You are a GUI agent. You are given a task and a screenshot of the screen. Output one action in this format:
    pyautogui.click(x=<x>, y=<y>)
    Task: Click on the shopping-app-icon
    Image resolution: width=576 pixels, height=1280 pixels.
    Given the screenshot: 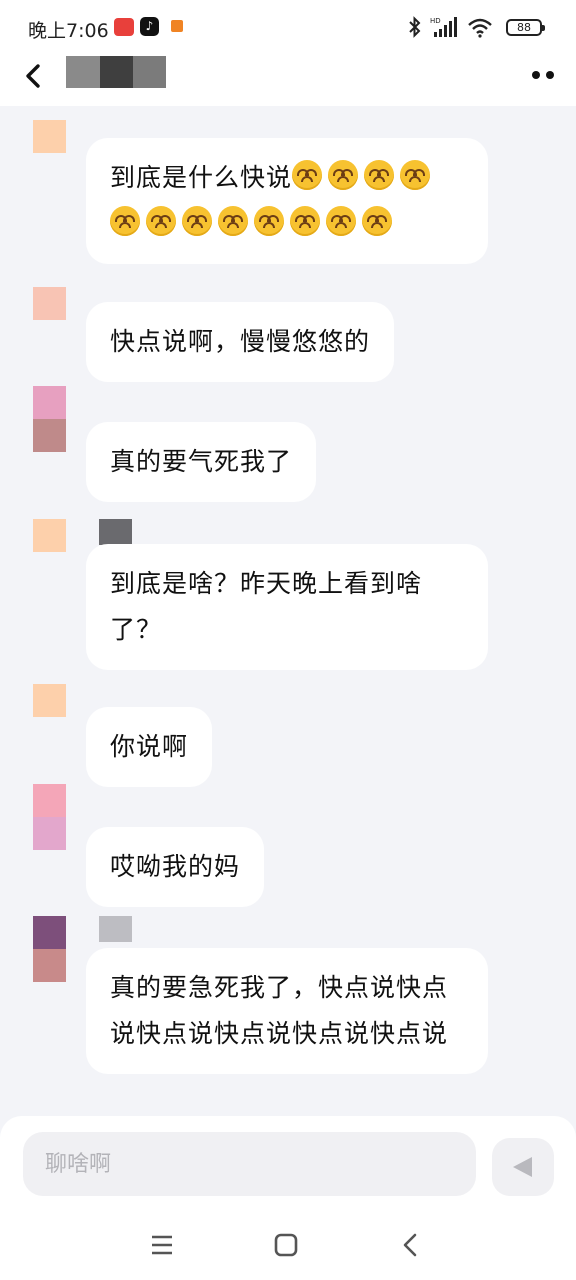 What is the action you would take?
    pyautogui.click(x=124, y=27)
    